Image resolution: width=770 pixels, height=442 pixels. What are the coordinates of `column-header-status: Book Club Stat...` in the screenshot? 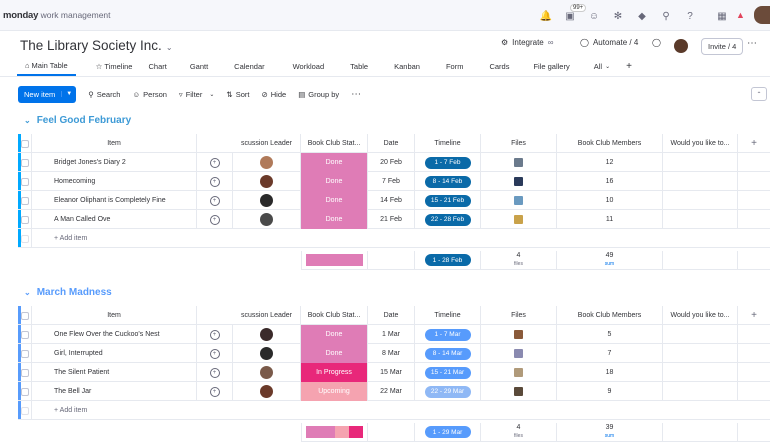 It's located at (334, 143).